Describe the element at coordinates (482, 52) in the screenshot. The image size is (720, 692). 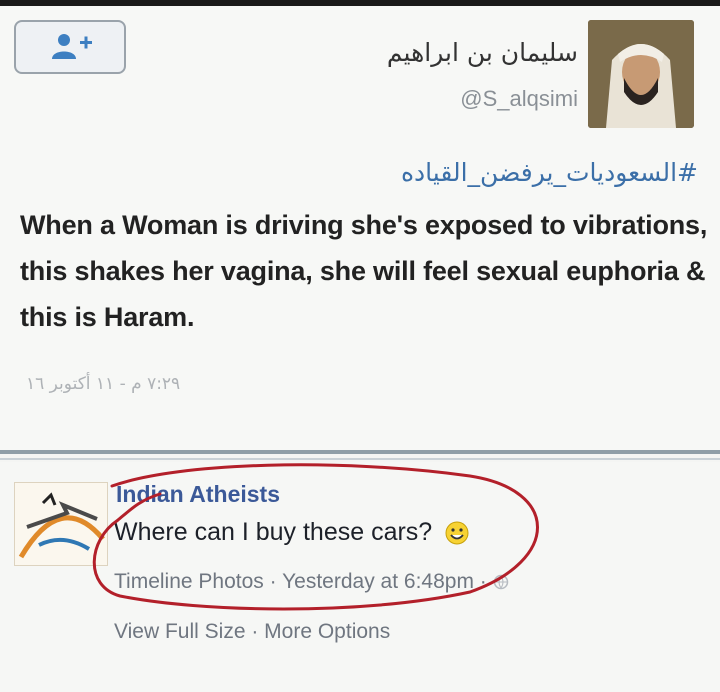
I see `display-name: سليمان بن ابراهيم` at that location.